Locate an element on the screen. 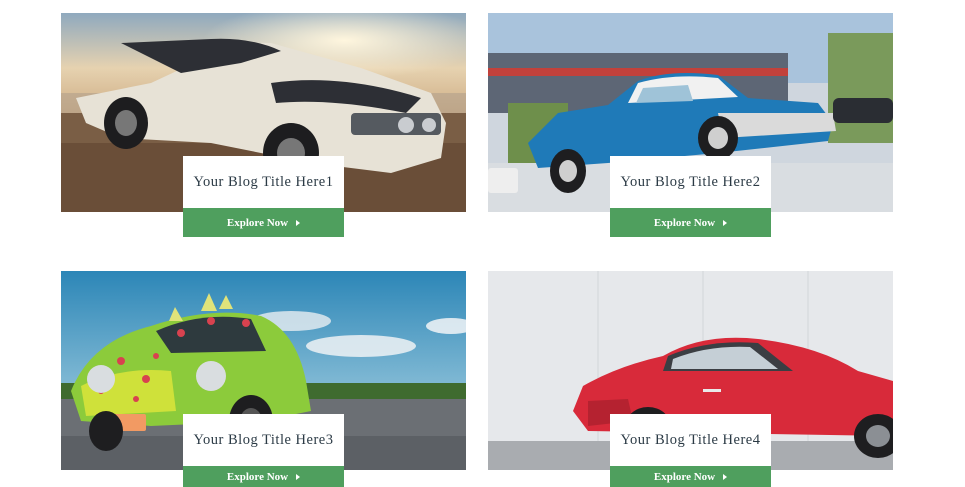 Image resolution: width=965 pixels, height=487 pixels. card-title: Your Blog Title Here4 is located at coordinates (691, 440).